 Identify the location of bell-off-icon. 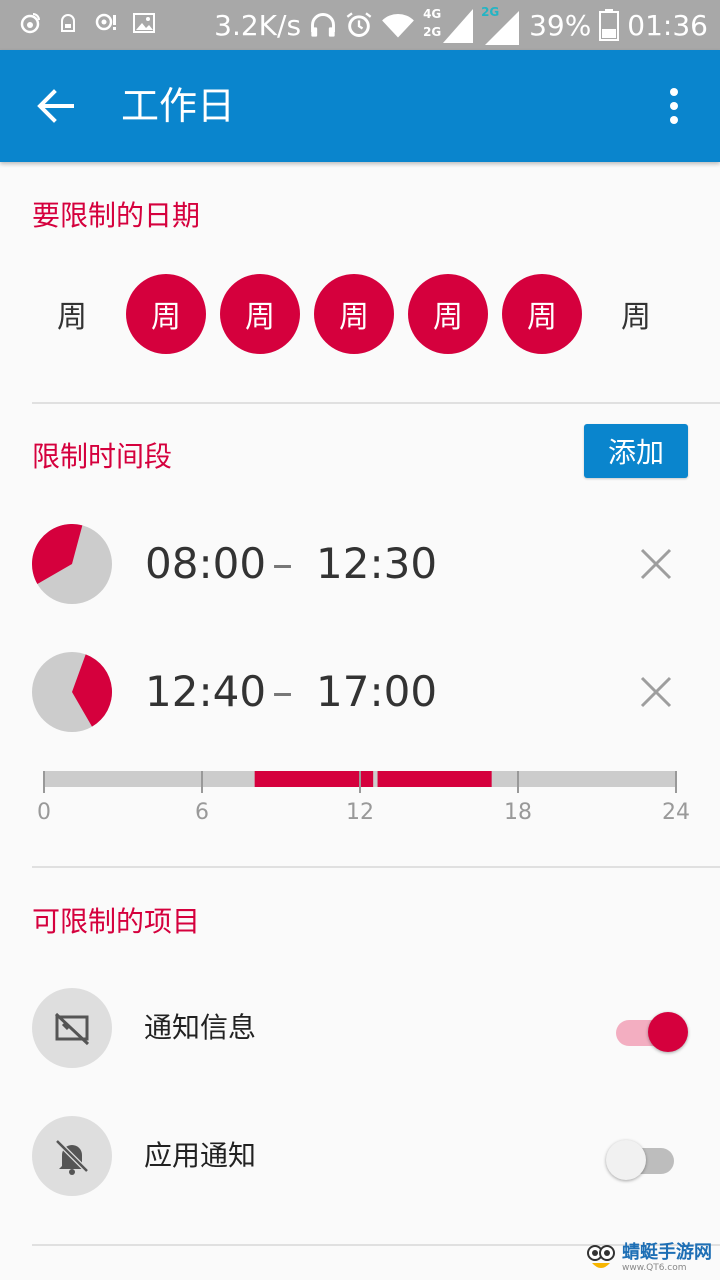
(72, 1156).